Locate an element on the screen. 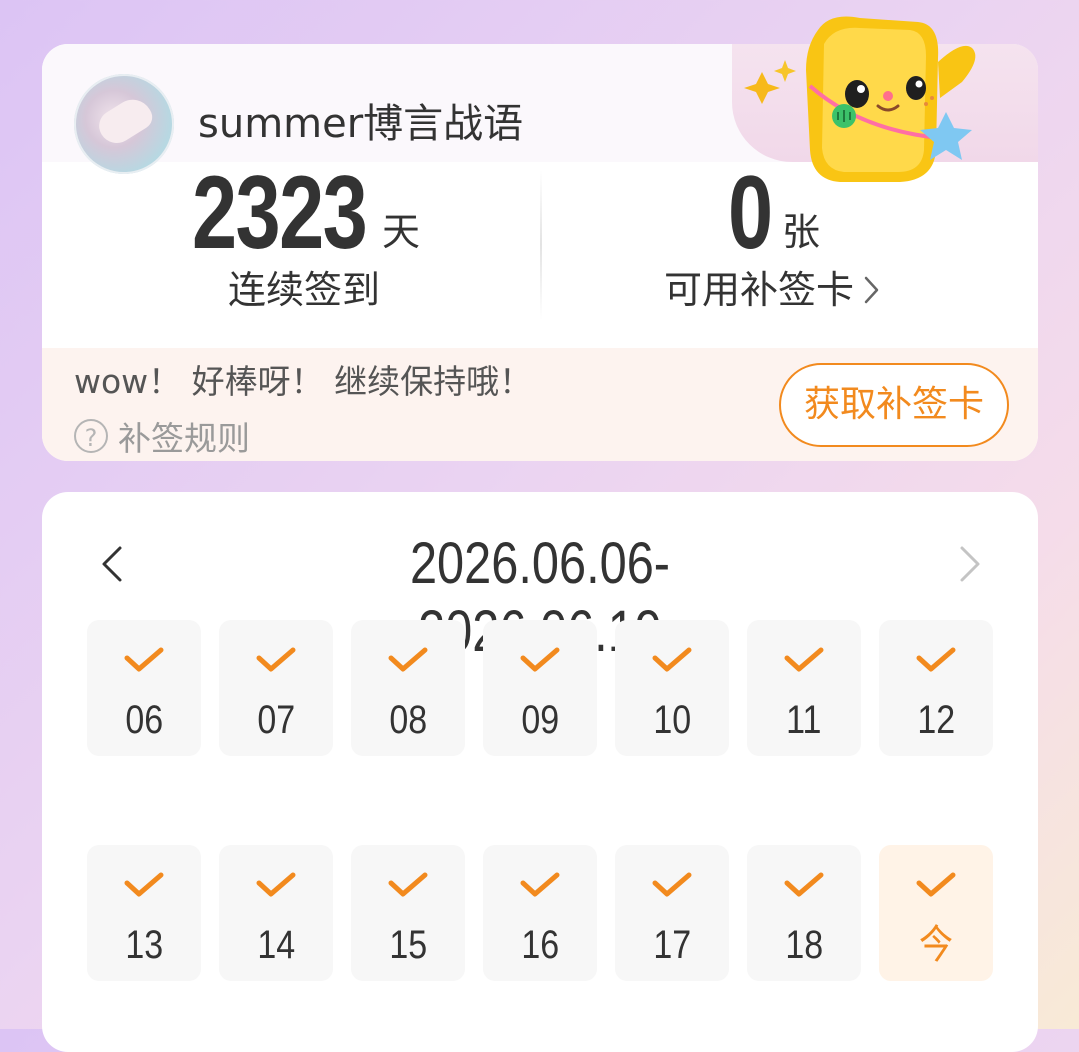 The height and width of the screenshot is (1052, 1079). day-label: 06 is located at coordinates (144, 720).